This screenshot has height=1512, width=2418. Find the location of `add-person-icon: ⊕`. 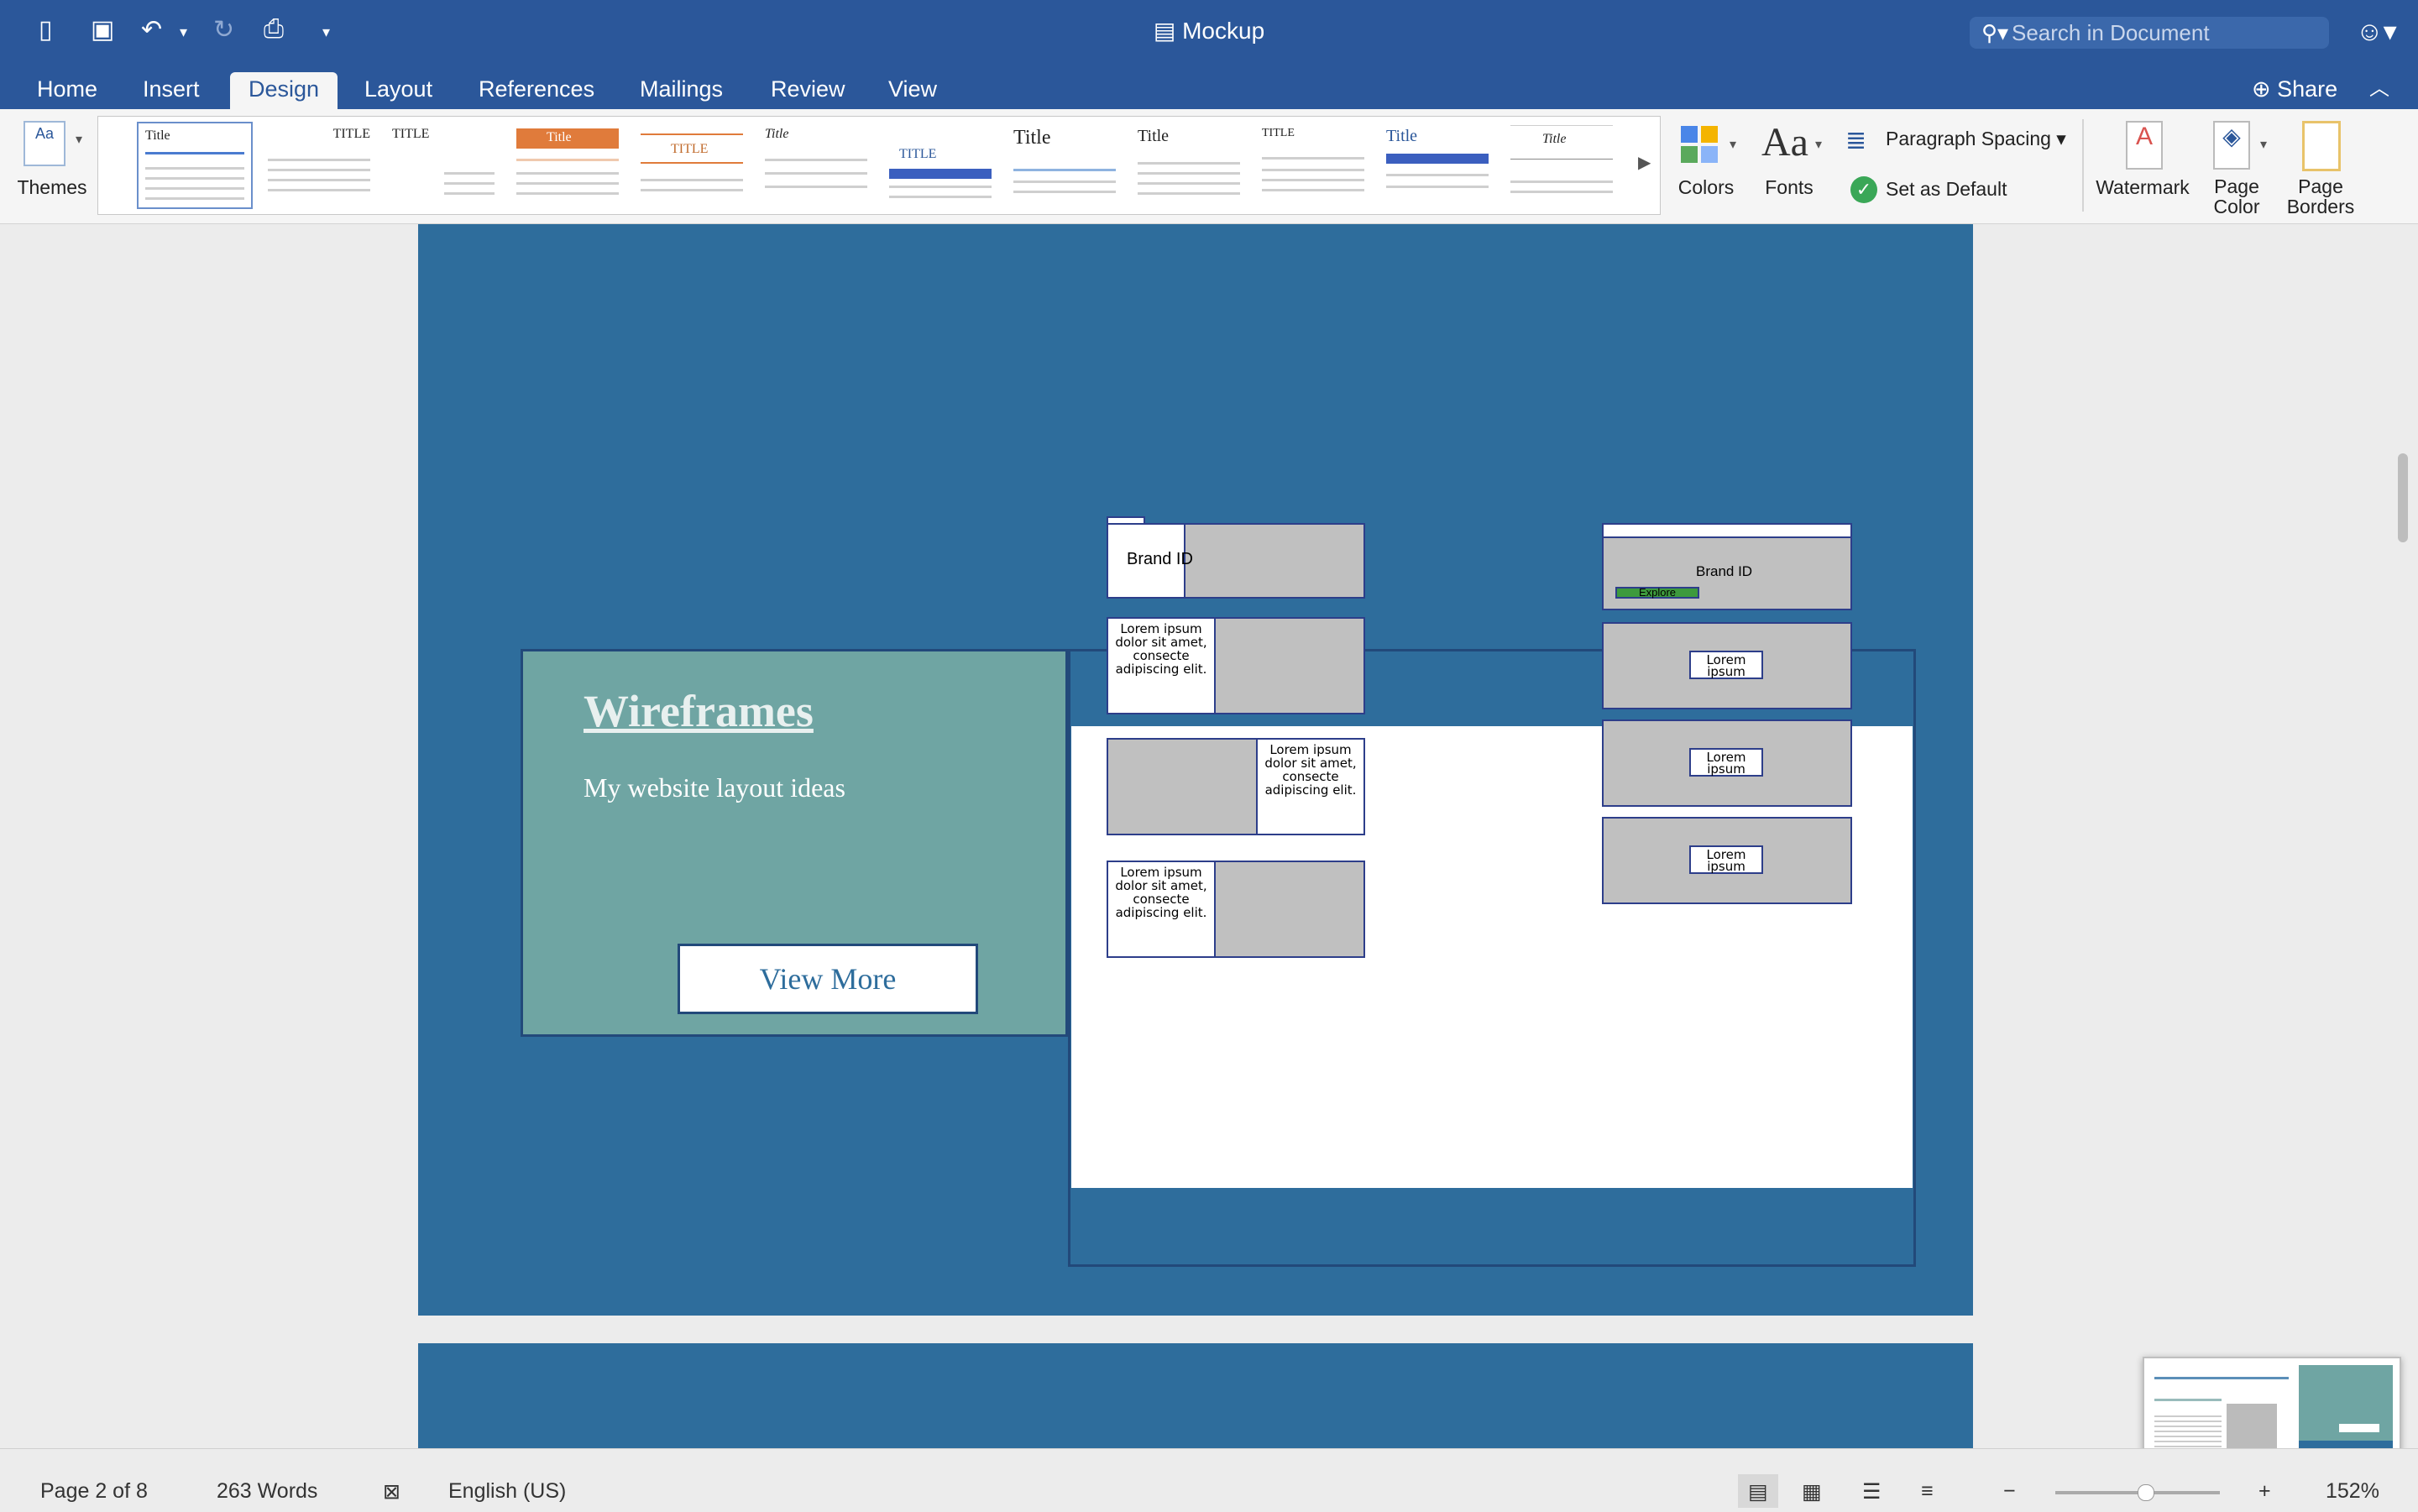

add-person-icon: ⊕ is located at coordinates (2265, 89).